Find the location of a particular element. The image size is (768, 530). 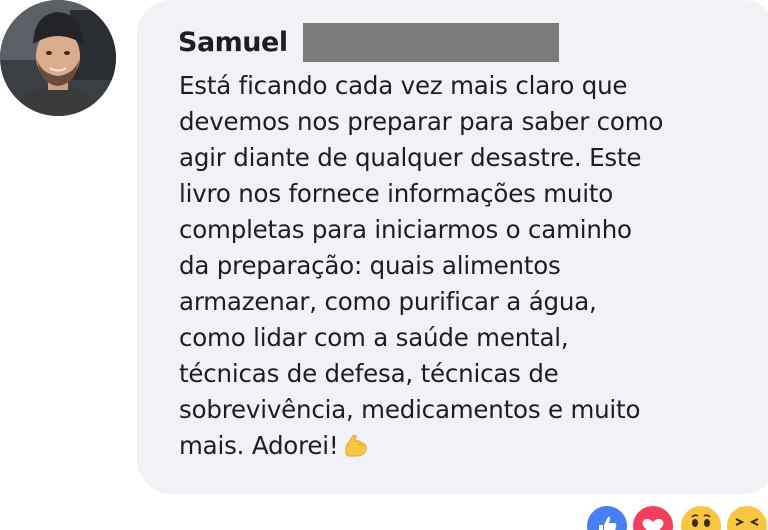

haha-icon is located at coordinates (746, 516).